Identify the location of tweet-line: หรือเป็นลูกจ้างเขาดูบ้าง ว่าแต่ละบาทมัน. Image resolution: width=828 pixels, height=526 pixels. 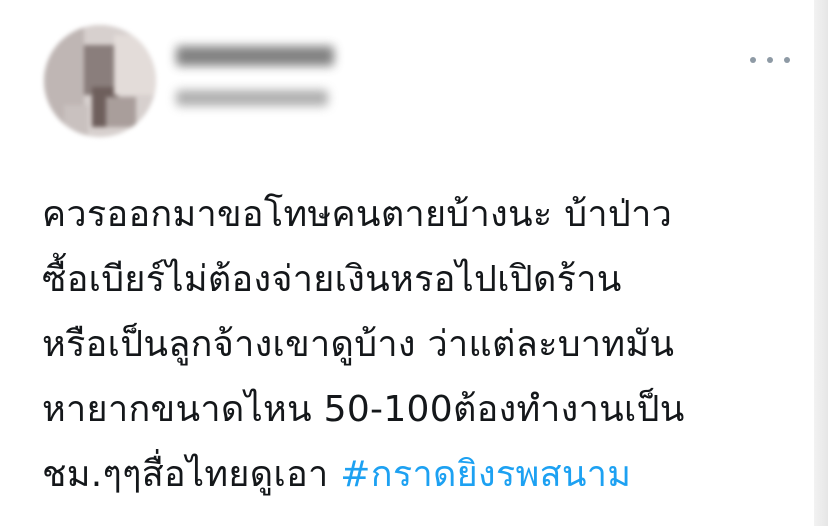
(358, 344).